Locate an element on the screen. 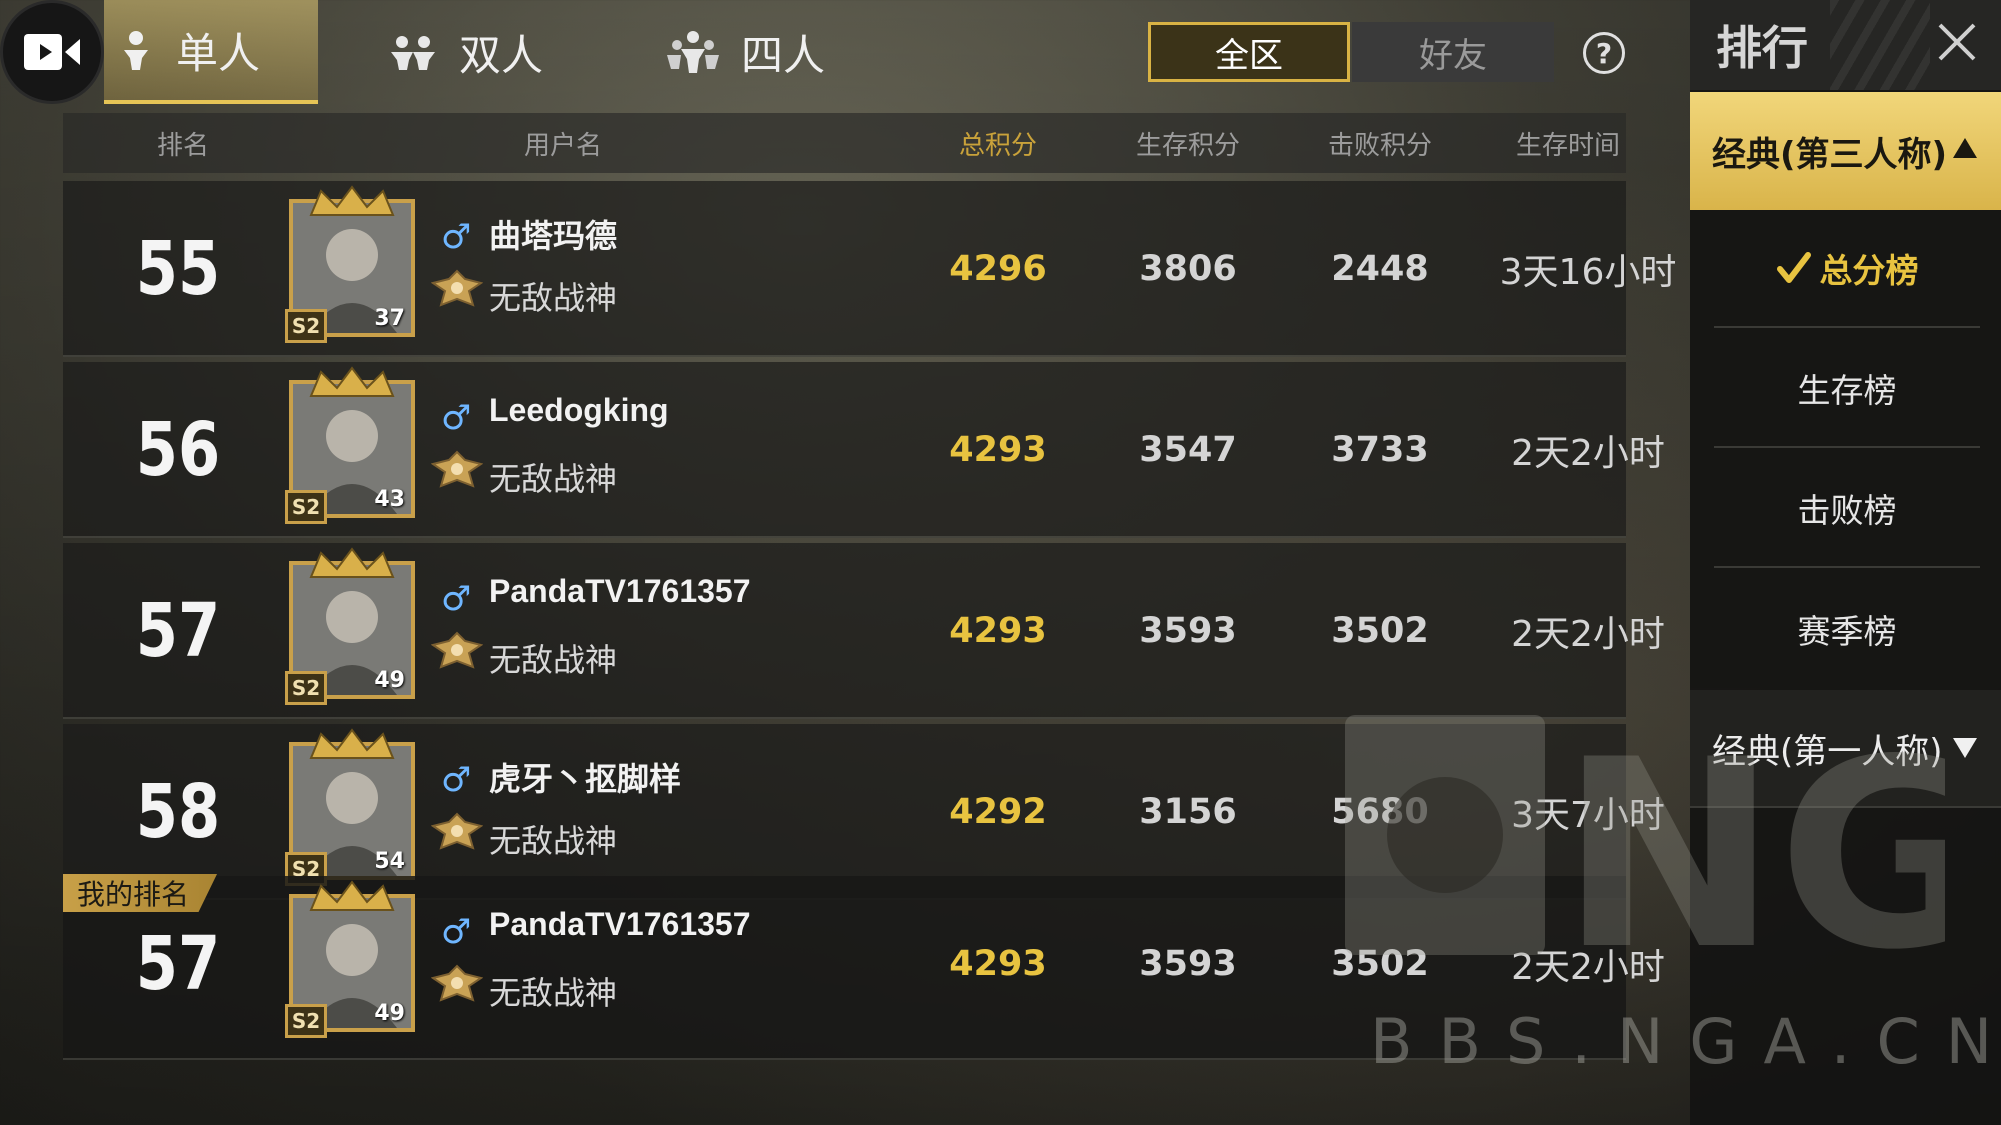  tab-squad: 四人 is located at coordinates (744, 52).